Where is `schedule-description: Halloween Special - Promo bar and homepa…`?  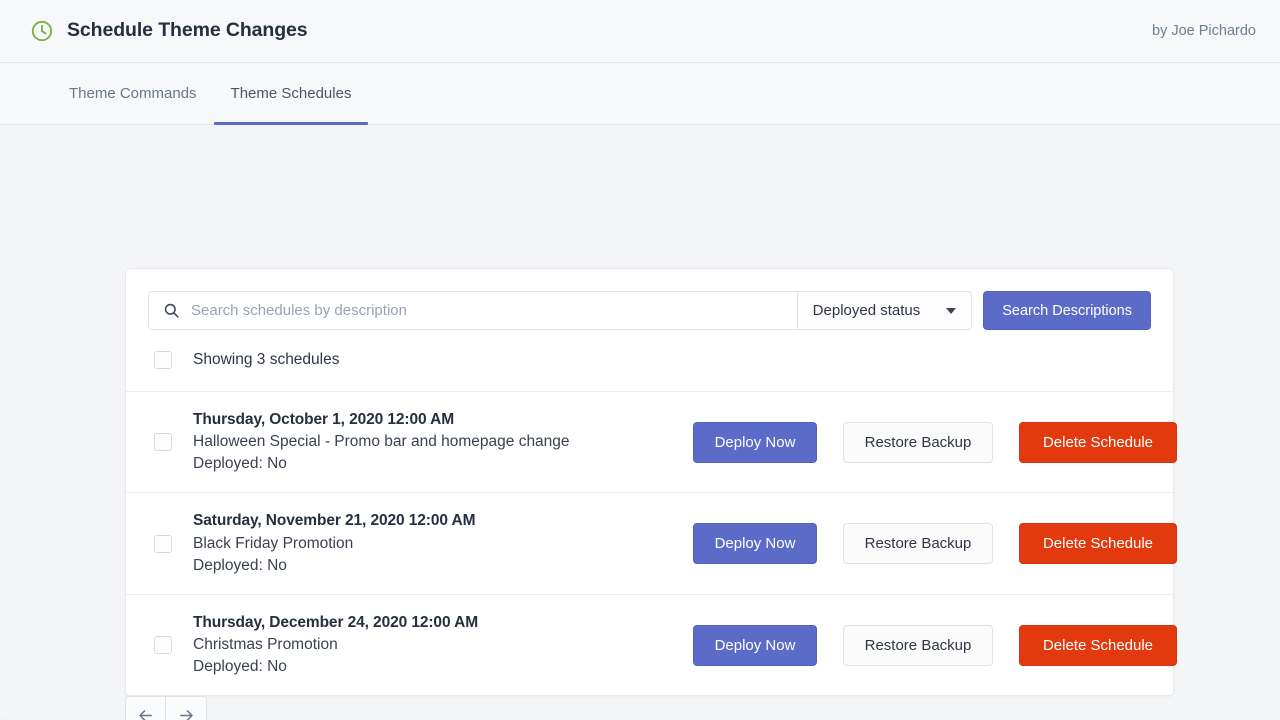
schedule-description: Halloween Special - Promo bar and homepa… is located at coordinates (381, 442).